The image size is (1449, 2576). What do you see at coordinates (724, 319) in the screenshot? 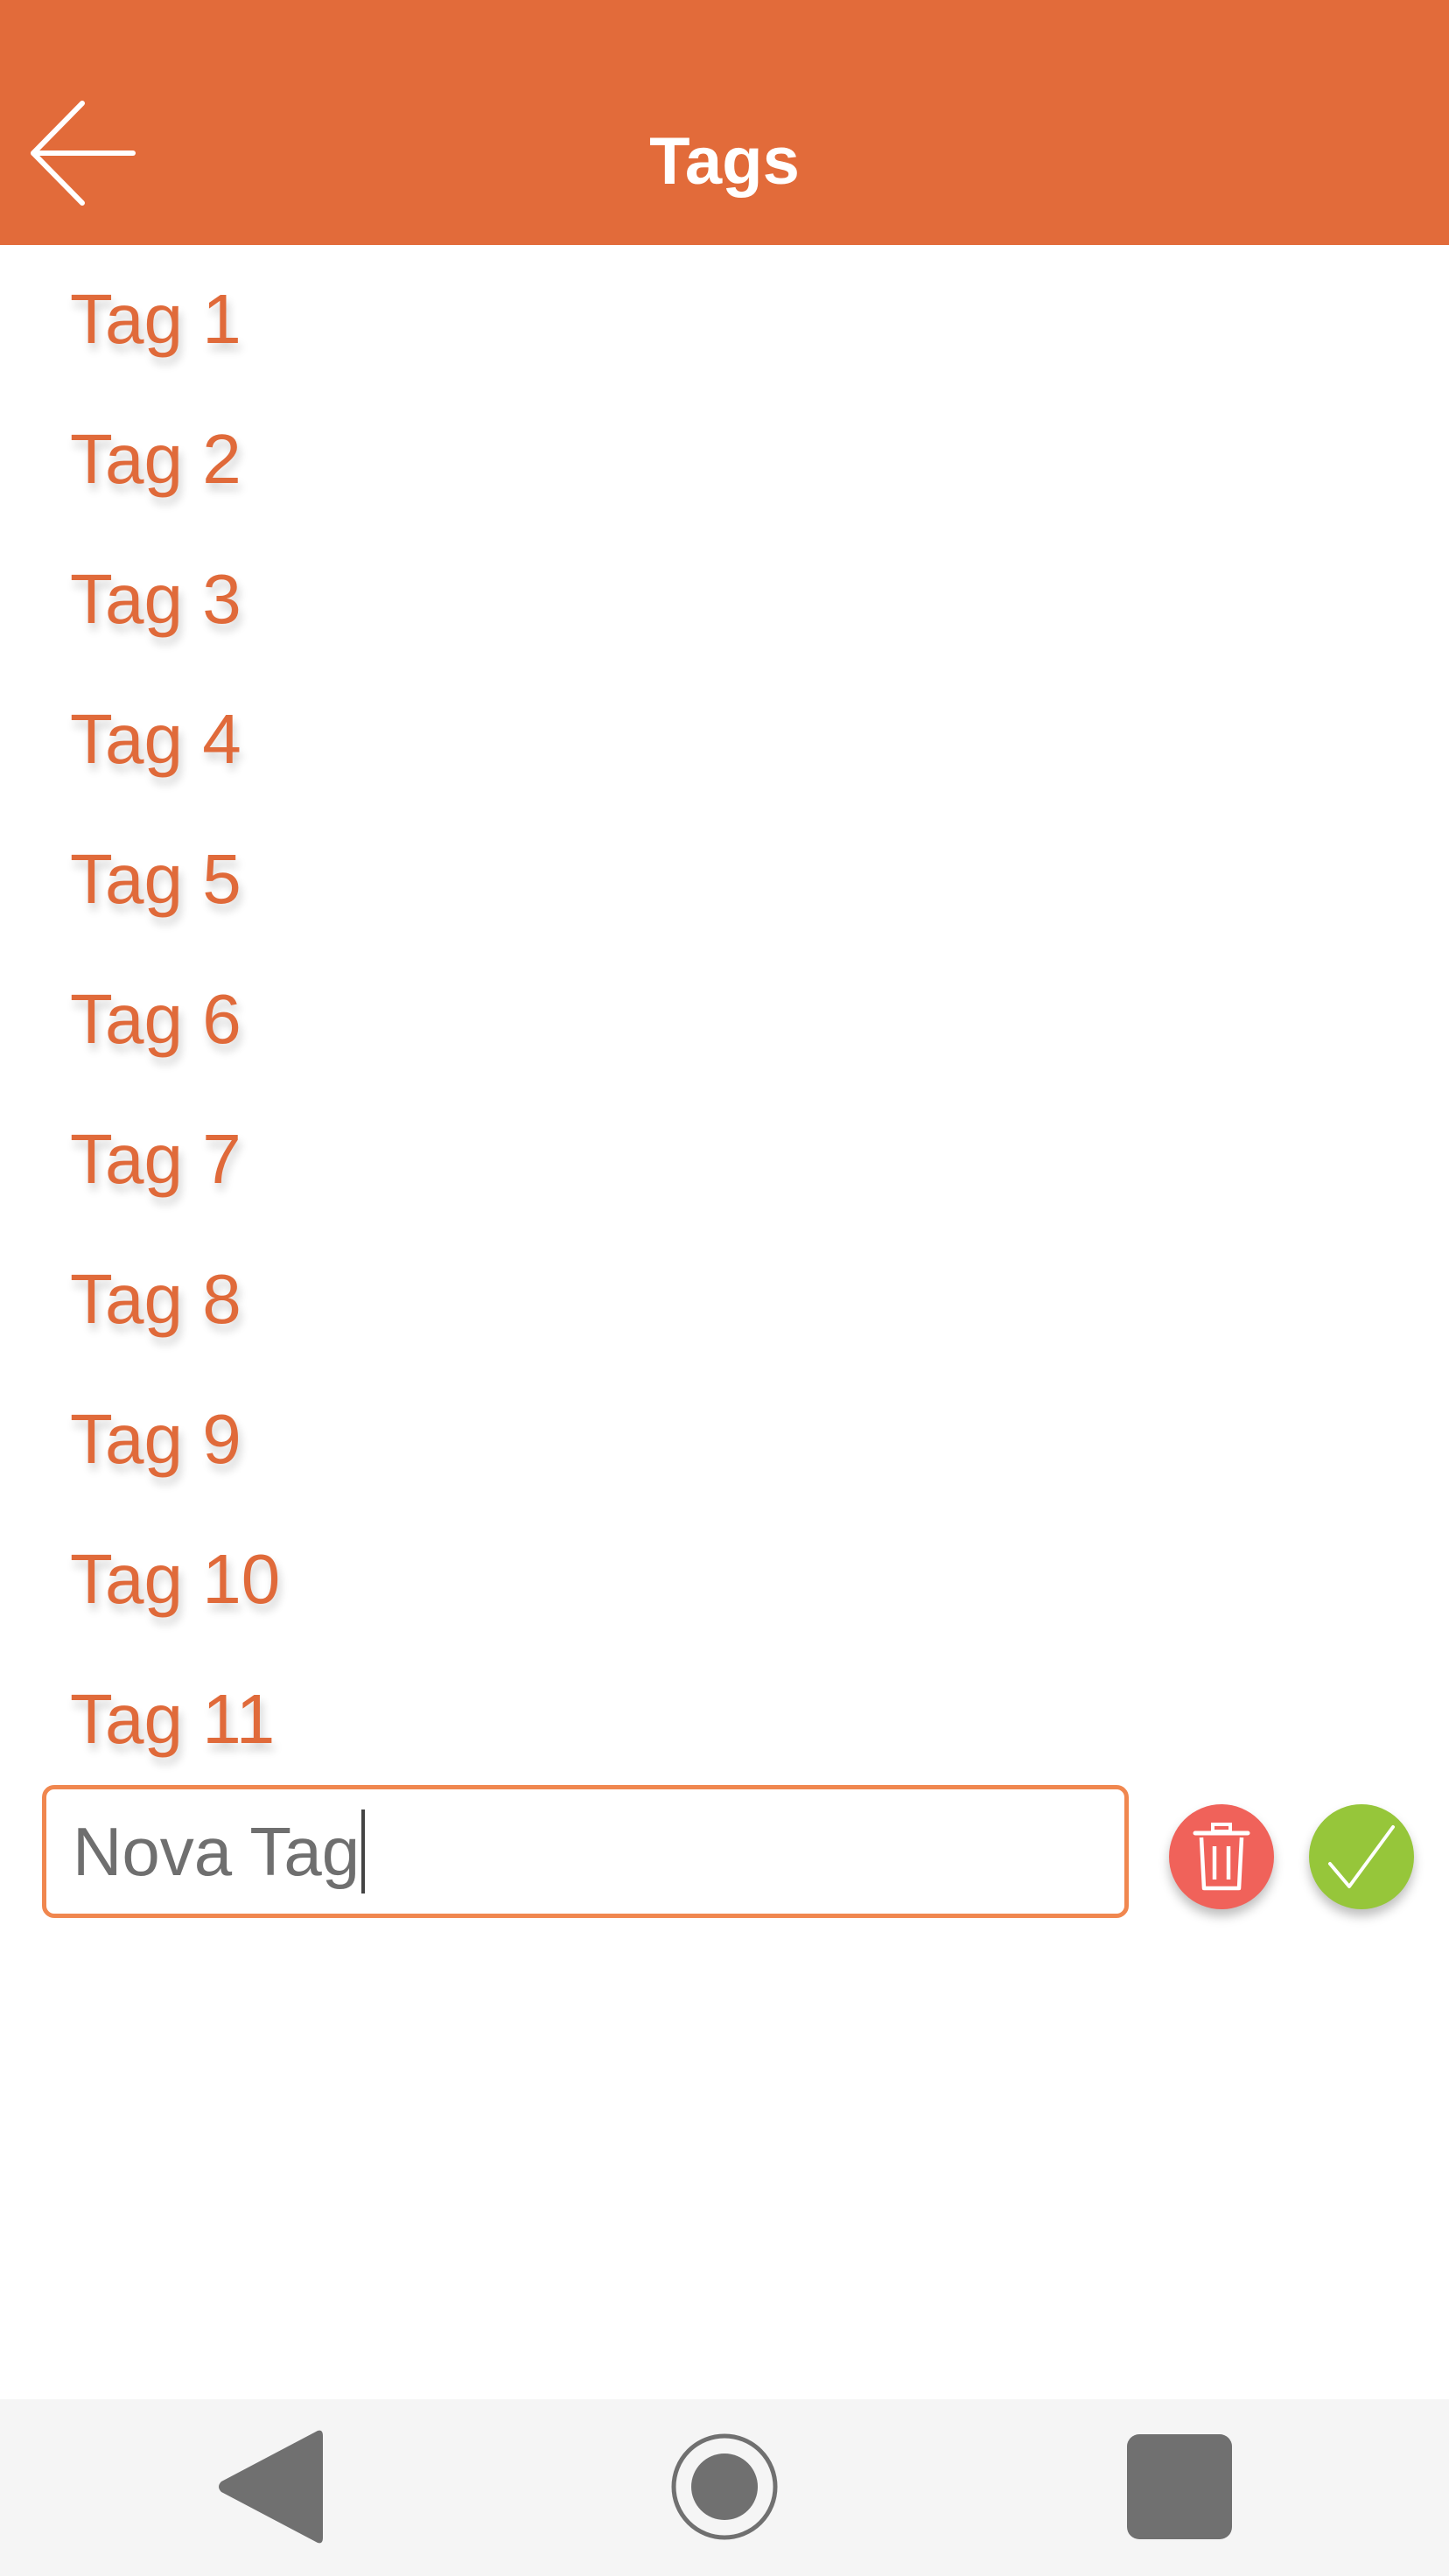
I see `list-item: Tag 1` at bounding box center [724, 319].